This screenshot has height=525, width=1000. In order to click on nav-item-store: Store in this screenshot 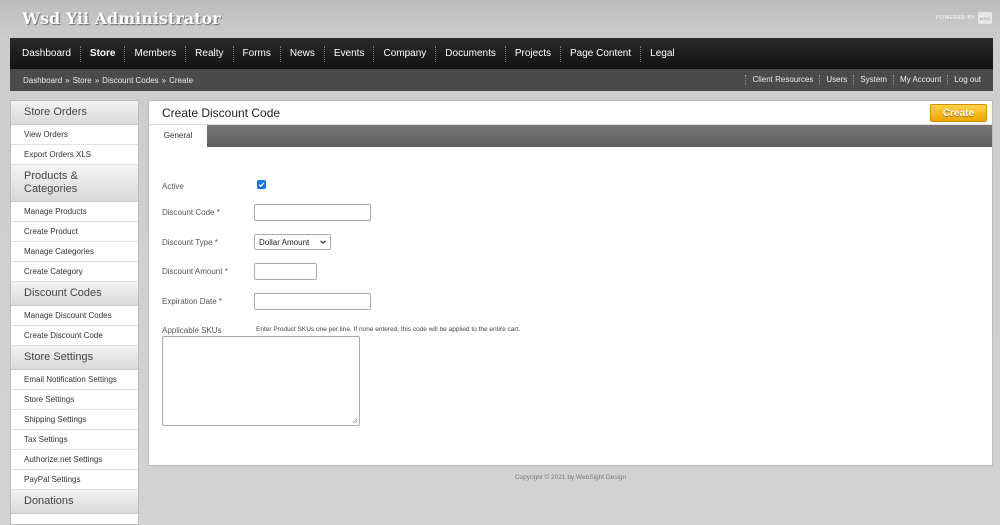, I will do `click(103, 53)`.